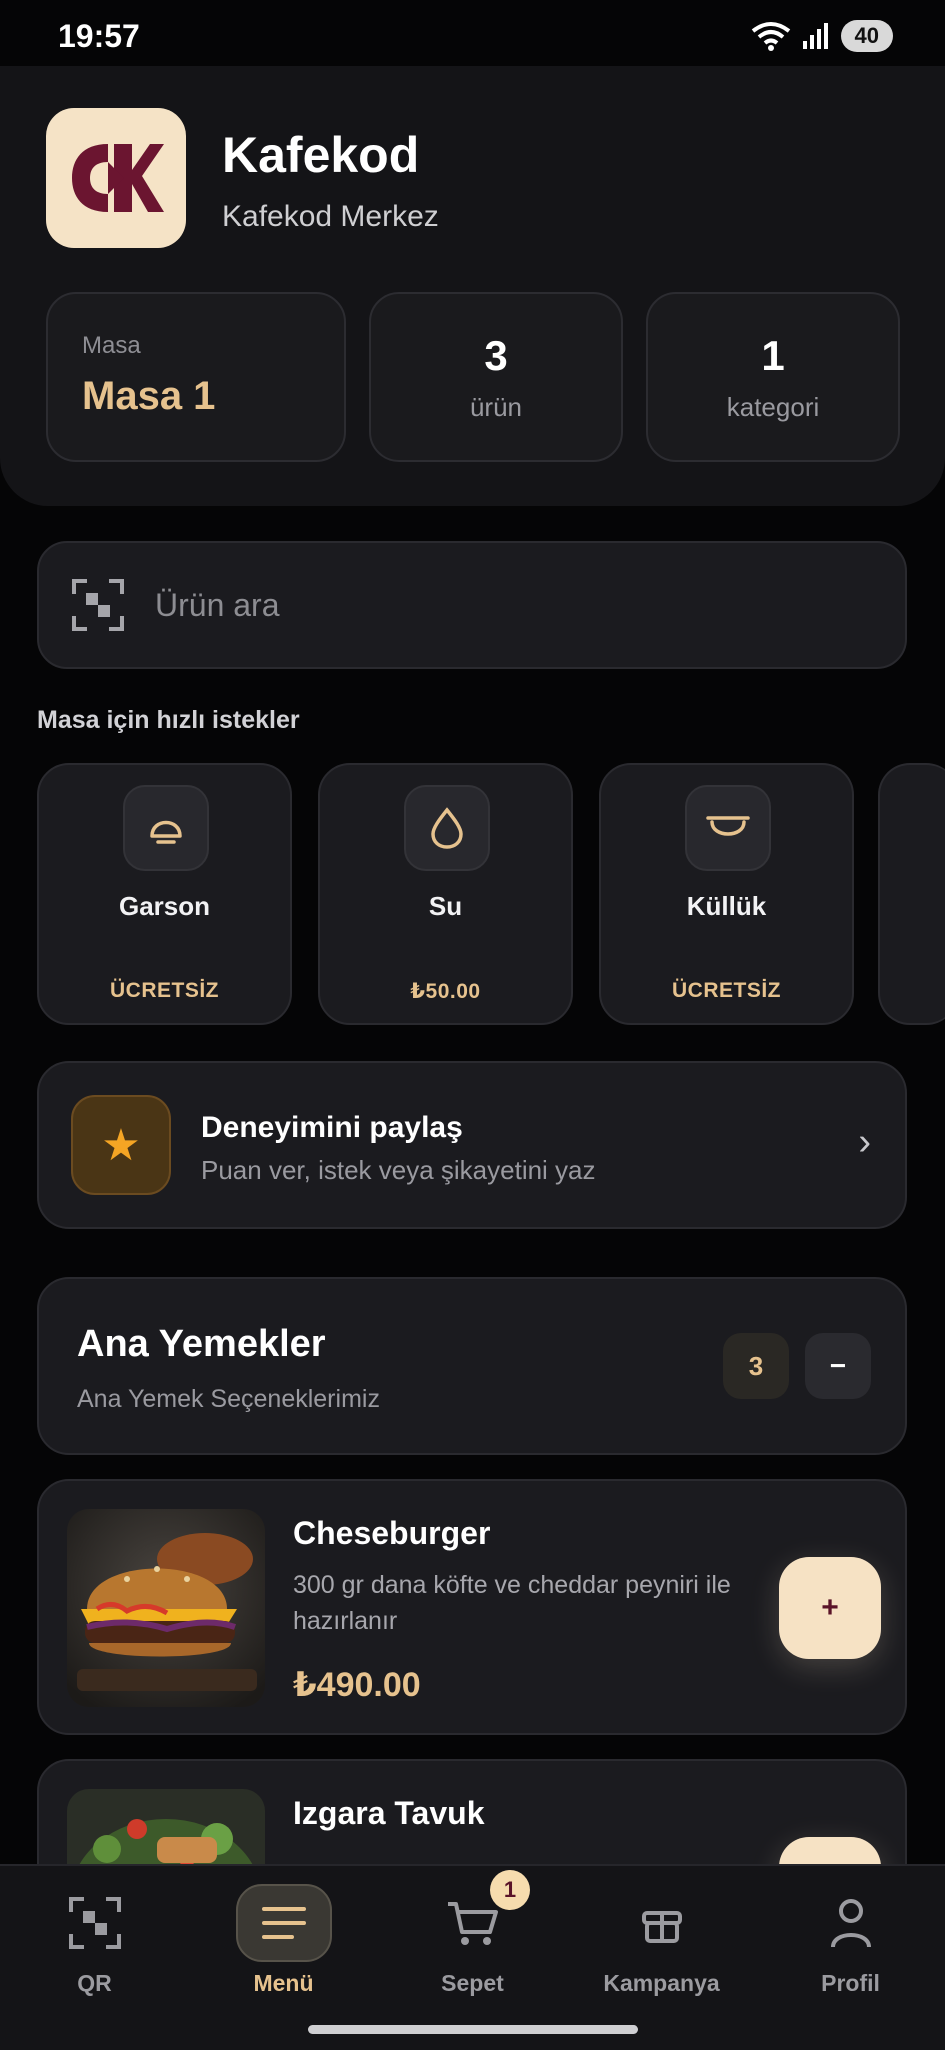  What do you see at coordinates (149, 396) in the screenshot?
I see `table-value: Masa 1` at bounding box center [149, 396].